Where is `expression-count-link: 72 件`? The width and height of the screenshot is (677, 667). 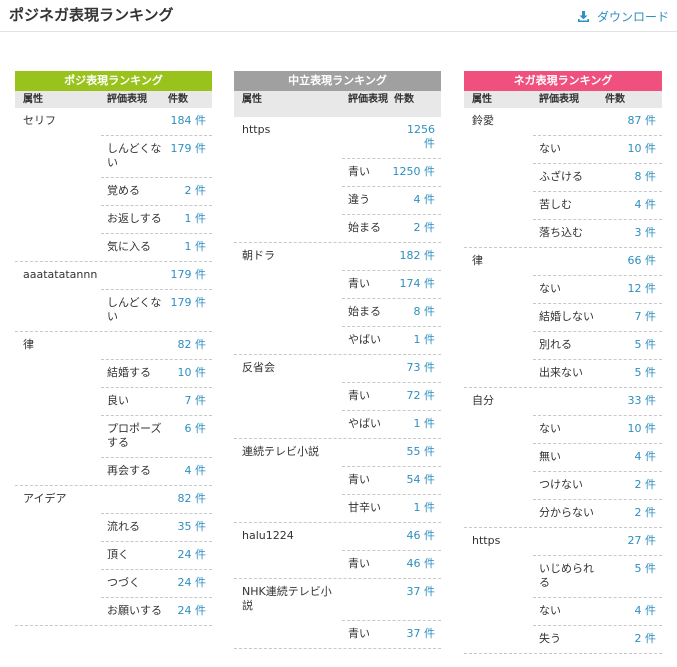 expression-count-link: 72 件 is located at coordinates (415, 396).